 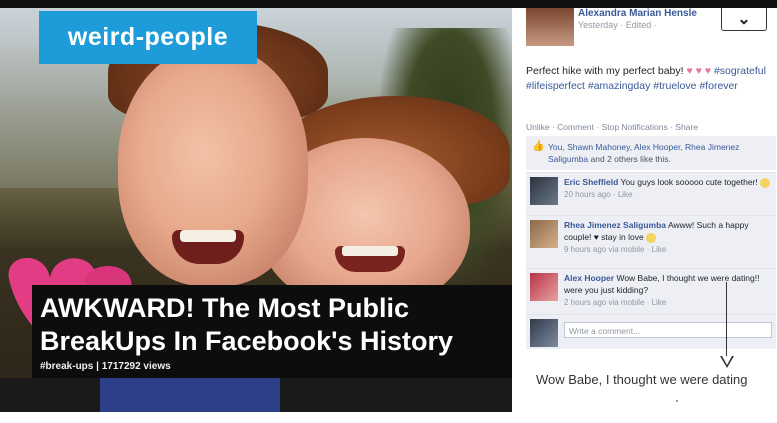 What do you see at coordinates (589, 278) in the screenshot?
I see `comment-author: Alex Hooper` at bounding box center [589, 278].